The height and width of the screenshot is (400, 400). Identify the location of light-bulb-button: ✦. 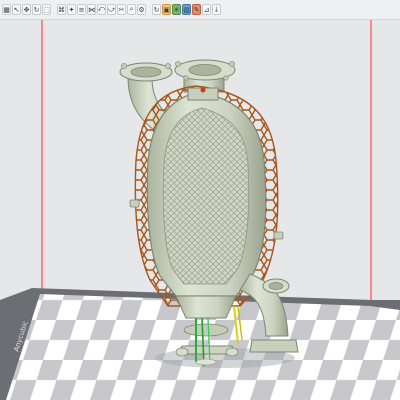
(71, 9).